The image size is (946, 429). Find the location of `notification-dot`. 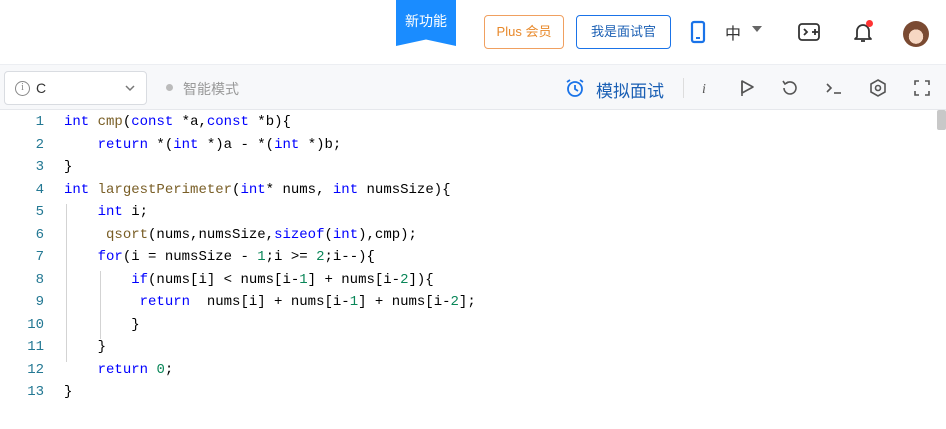

notification-dot is located at coordinates (869, 23).